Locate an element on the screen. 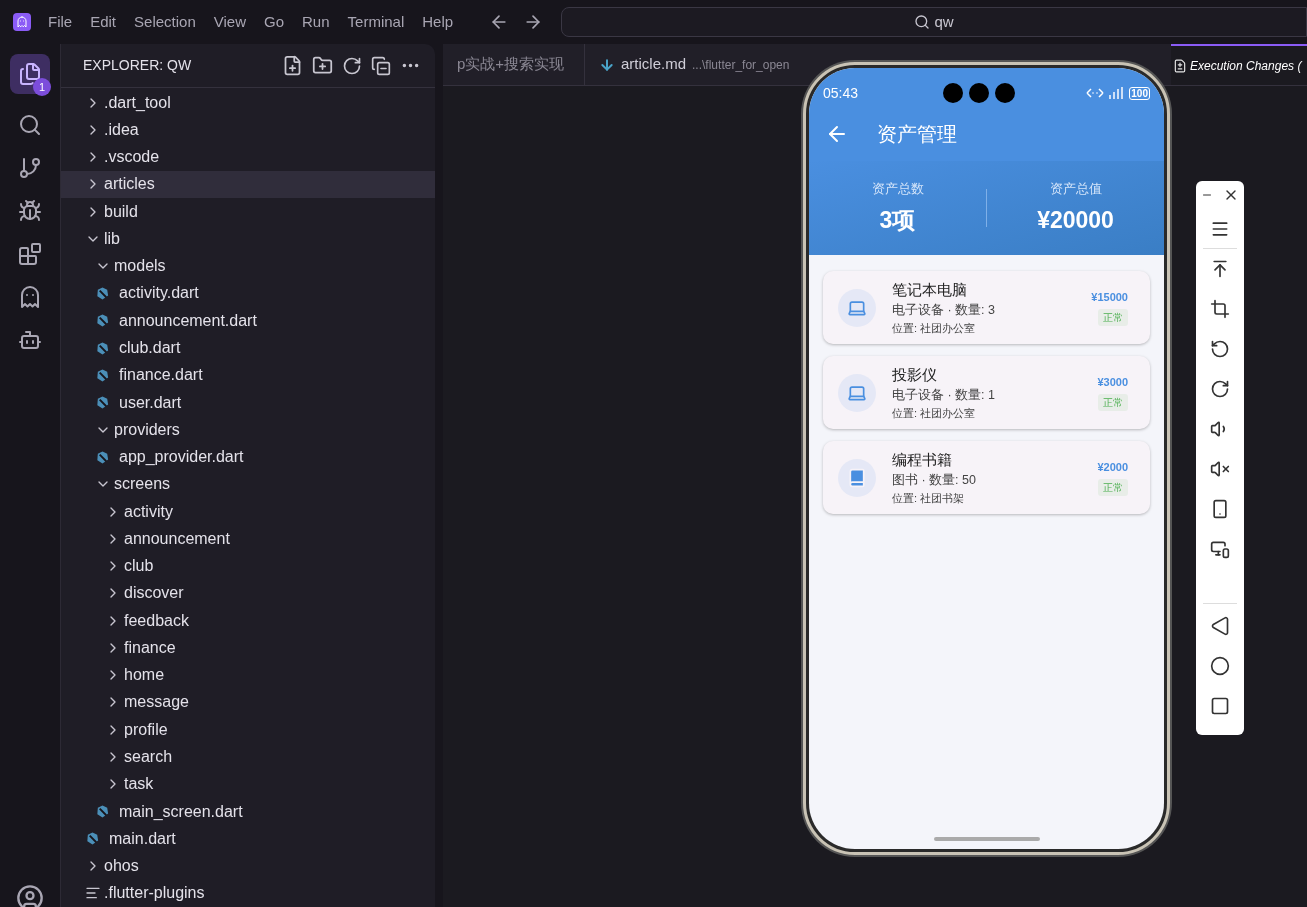  tree-item: main_screen.dart is located at coordinates (248, 811).